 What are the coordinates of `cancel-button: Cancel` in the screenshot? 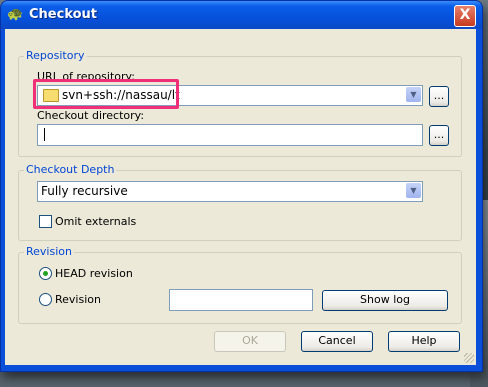 It's located at (337, 341).